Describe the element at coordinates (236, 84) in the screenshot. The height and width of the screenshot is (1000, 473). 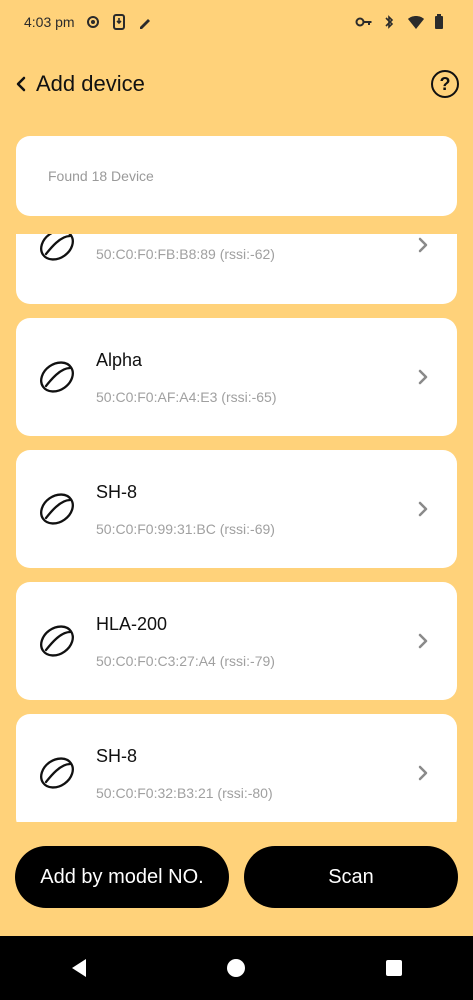
I see `app-header: Add device ?` at that location.